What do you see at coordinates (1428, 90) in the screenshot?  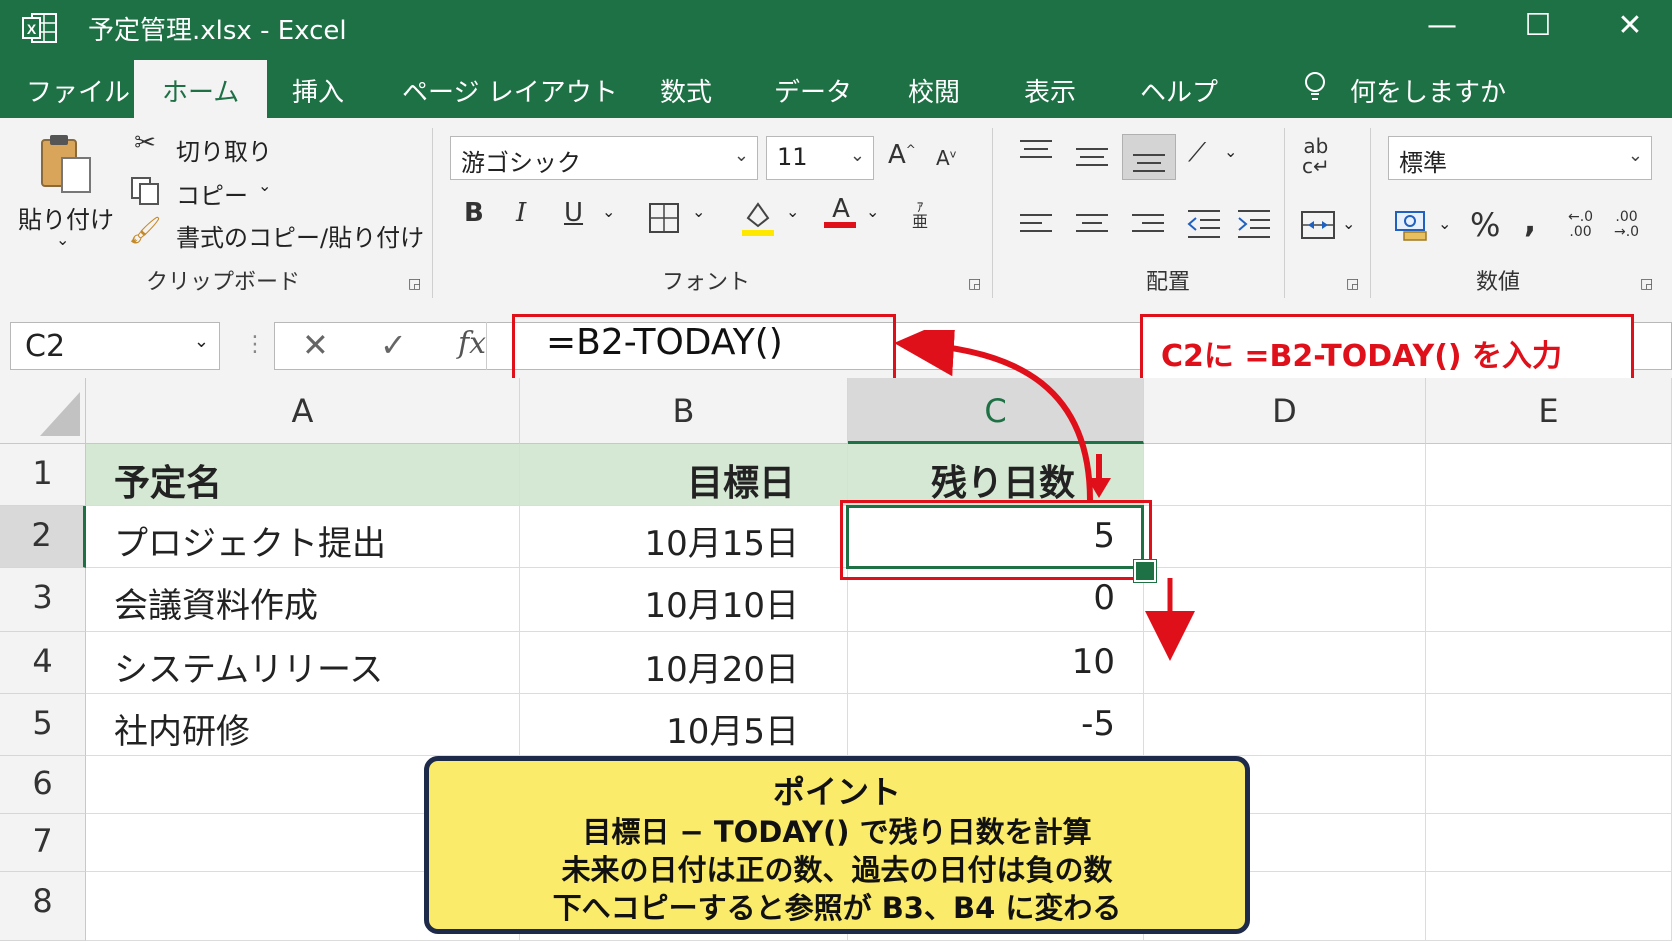 I see `tell-me-search: 何をしますか` at bounding box center [1428, 90].